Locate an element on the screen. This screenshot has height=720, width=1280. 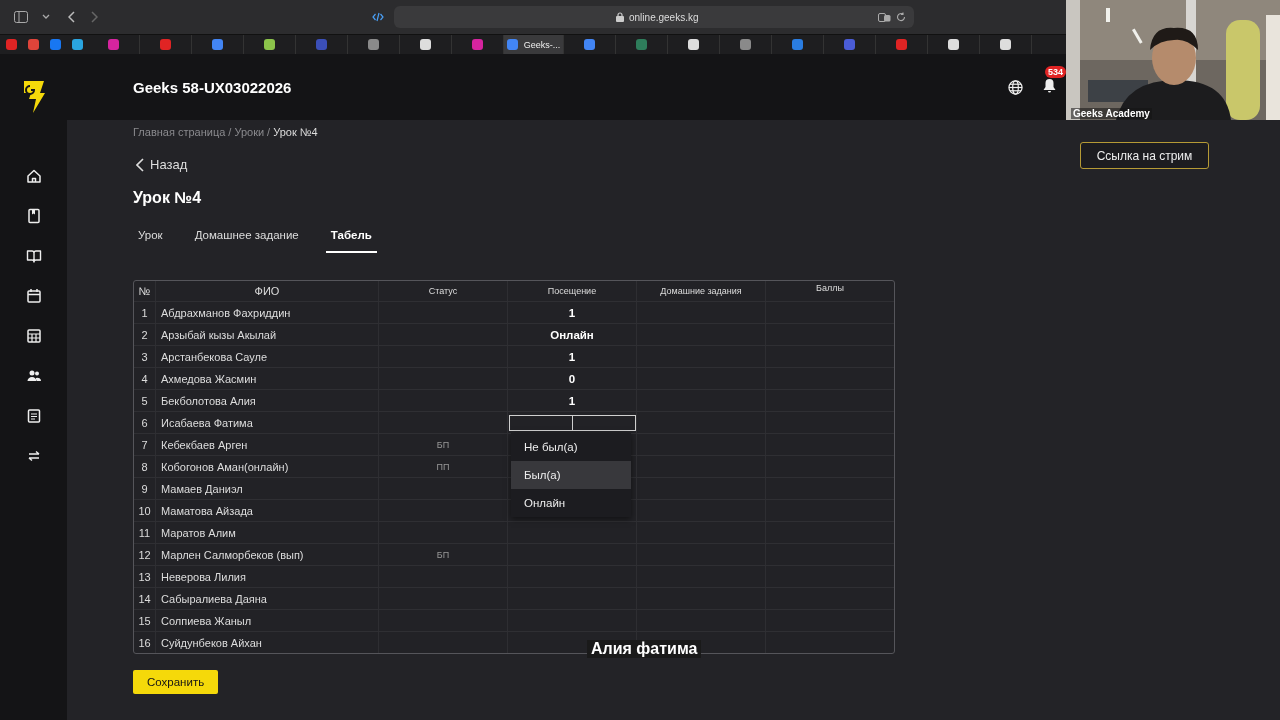
code-icon is located at coordinates (378, 17).